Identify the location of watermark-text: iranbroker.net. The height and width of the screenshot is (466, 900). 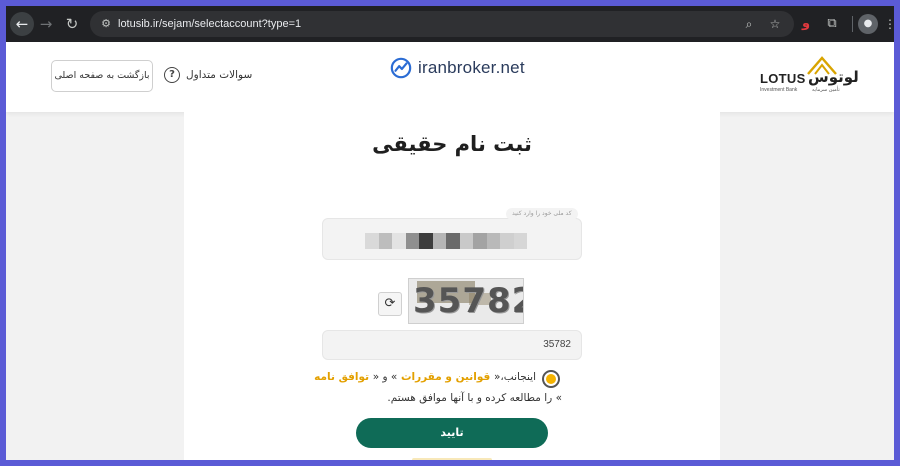
(471, 67).